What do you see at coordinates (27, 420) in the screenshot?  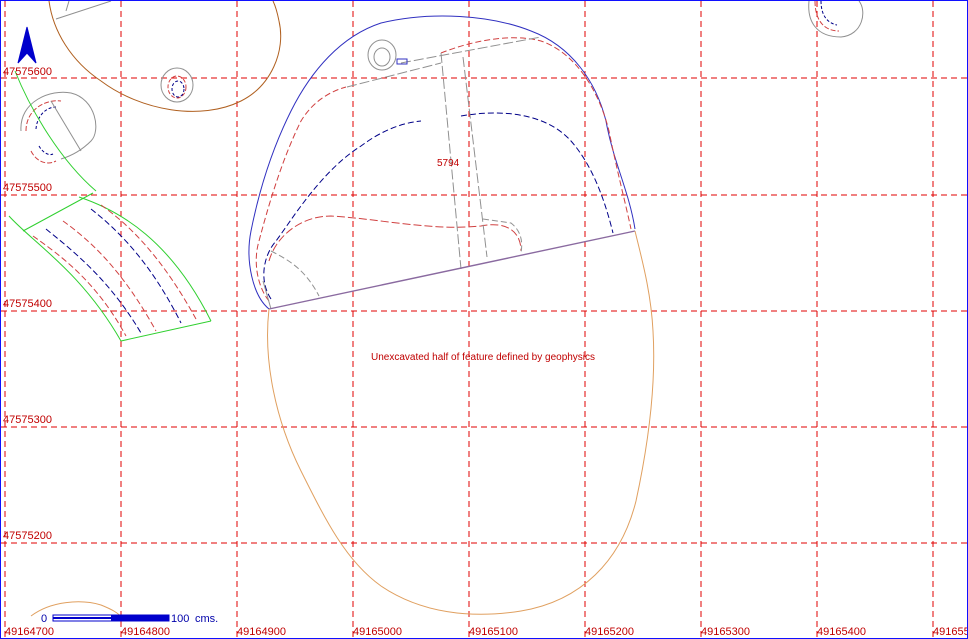 I see `northing-label: 47575300` at bounding box center [27, 420].